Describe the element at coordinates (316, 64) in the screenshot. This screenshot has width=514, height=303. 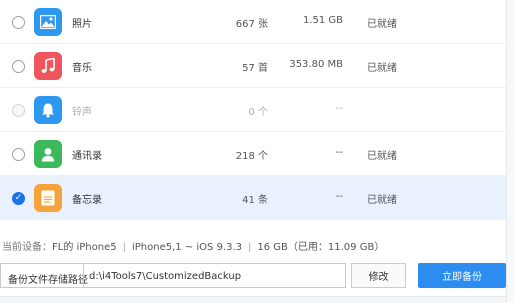
I see `item-size: 353.80 MB` at that location.